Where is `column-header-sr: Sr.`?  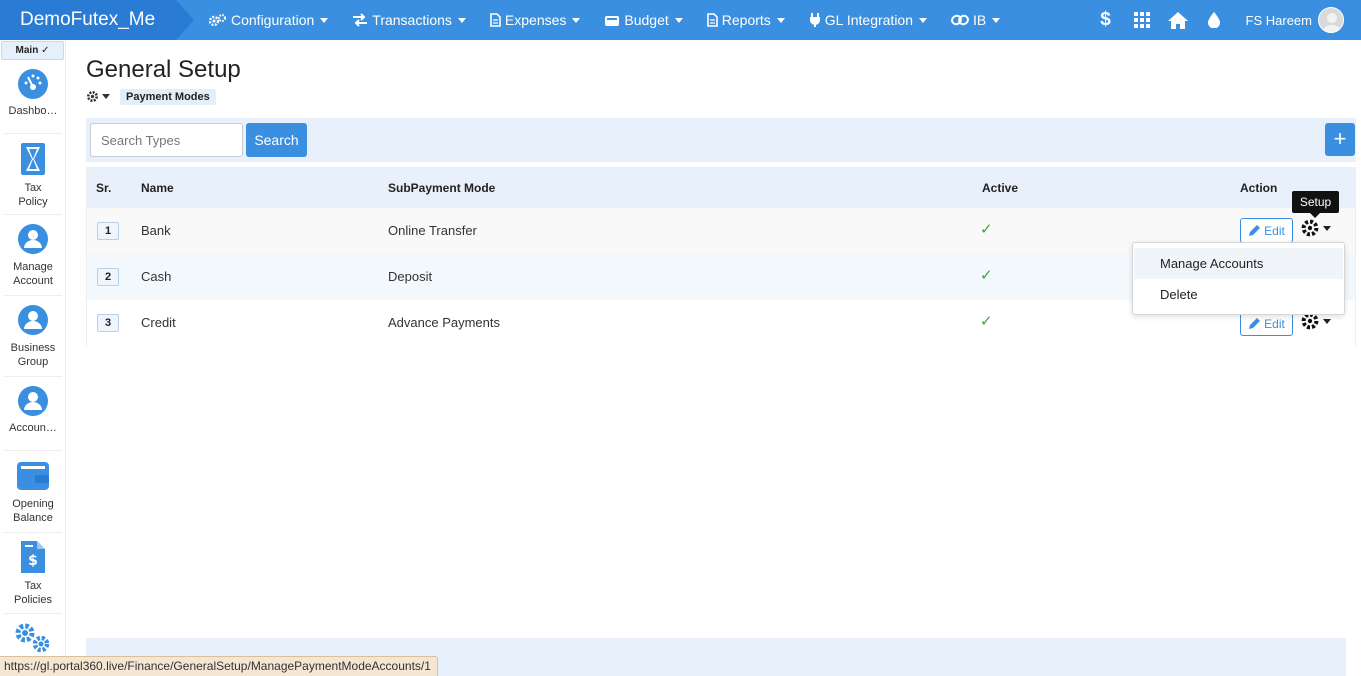
column-header-sr: Sr. is located at coordinates (104, 188).